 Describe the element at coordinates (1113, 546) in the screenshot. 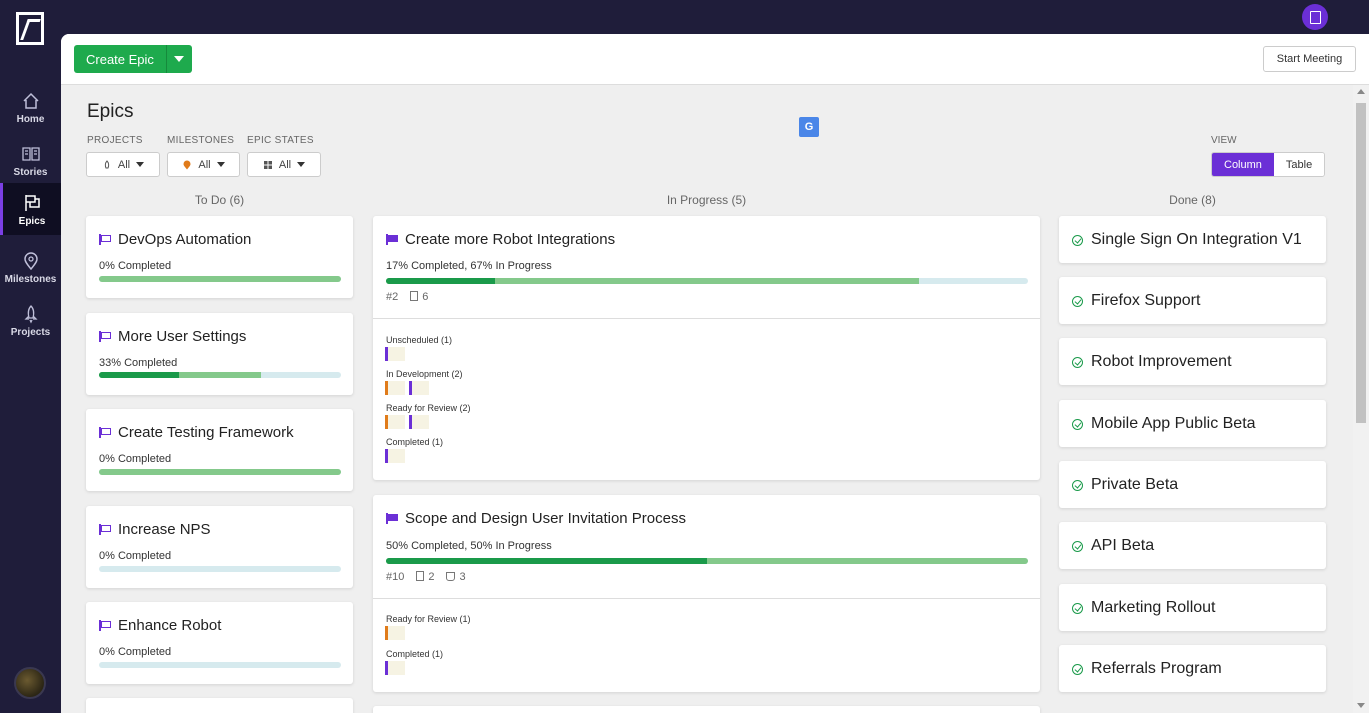

I see `epic-card-title: API Beta` at that location.